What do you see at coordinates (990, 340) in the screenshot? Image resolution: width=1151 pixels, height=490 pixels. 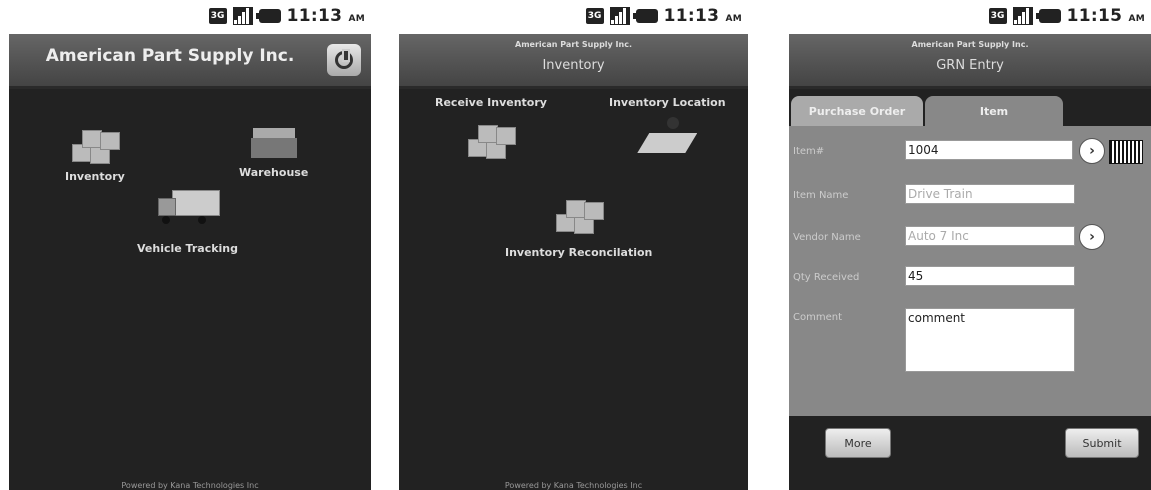 I see `comment-field: comment` at bounding box center [990, 340].